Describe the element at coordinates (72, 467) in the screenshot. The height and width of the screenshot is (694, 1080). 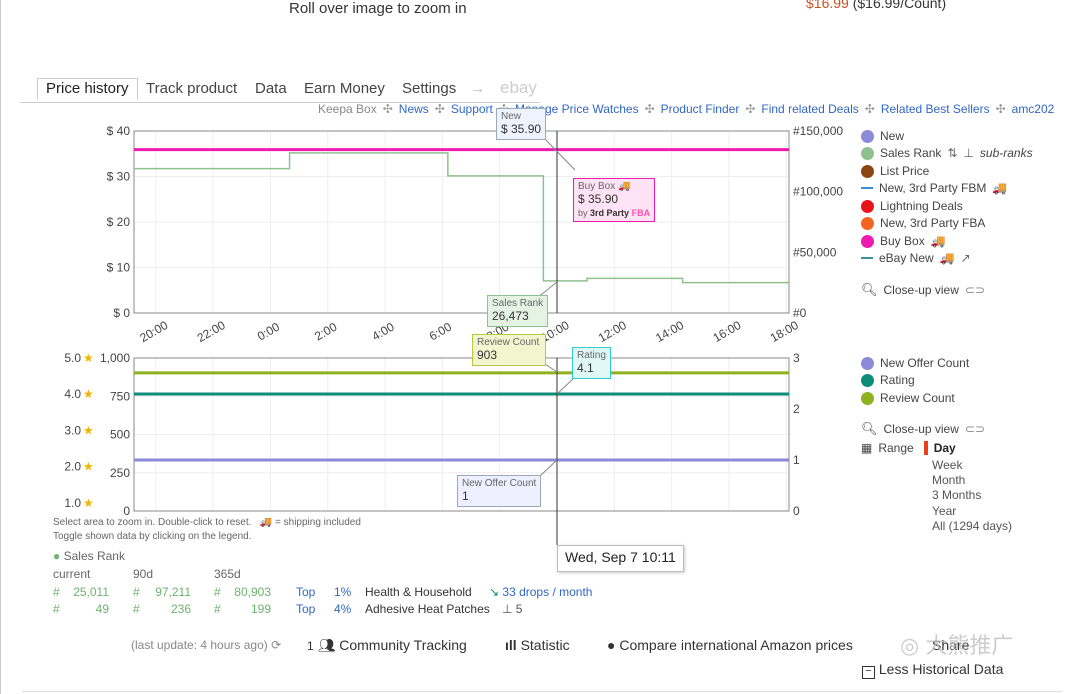
I see `star-tick-label: 2.0` at that location.